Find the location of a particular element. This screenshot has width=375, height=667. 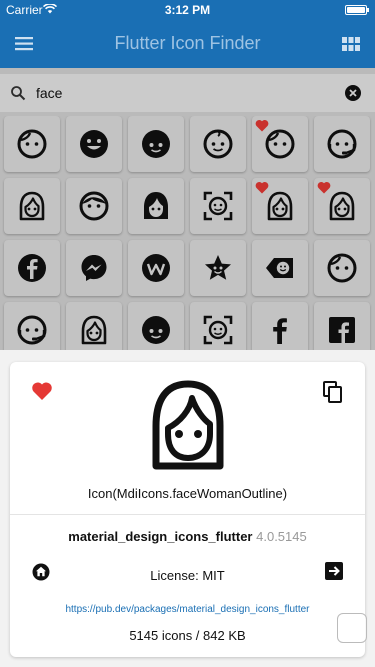

face-icon is located at coordinates (32, 144).